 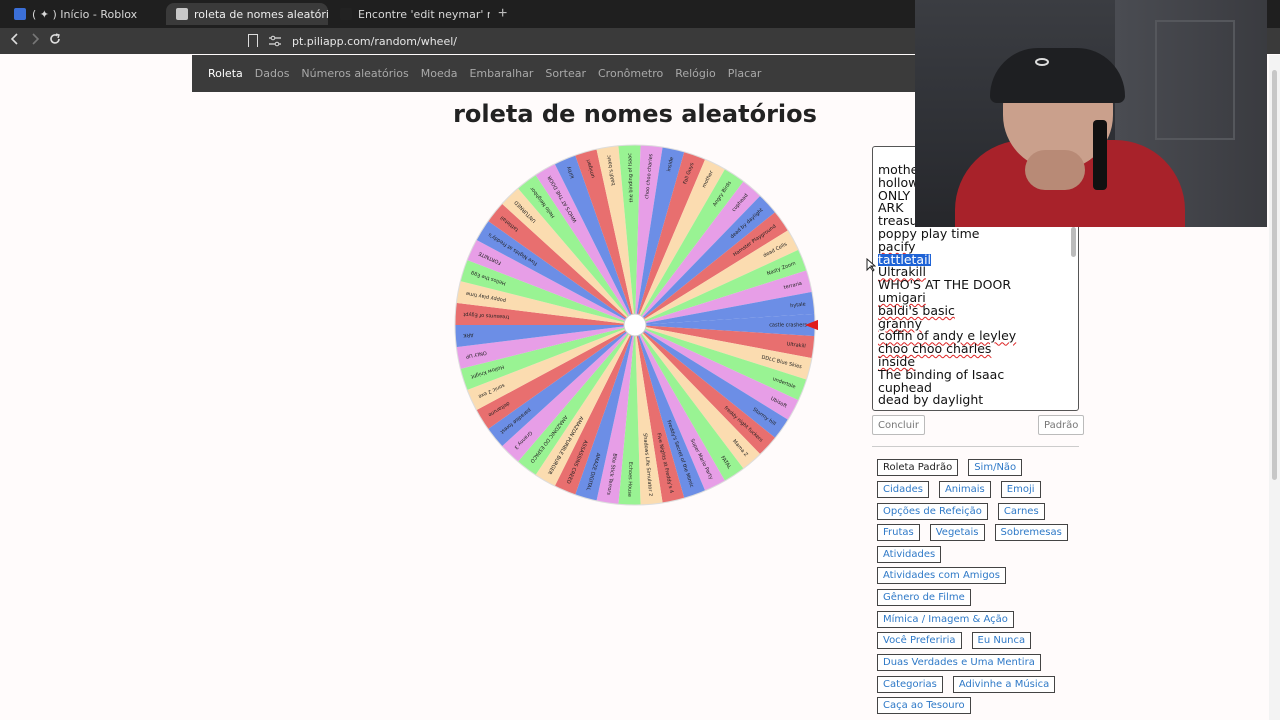 I want to click on name-line: dead by daylight, so click(x=947, y=400).